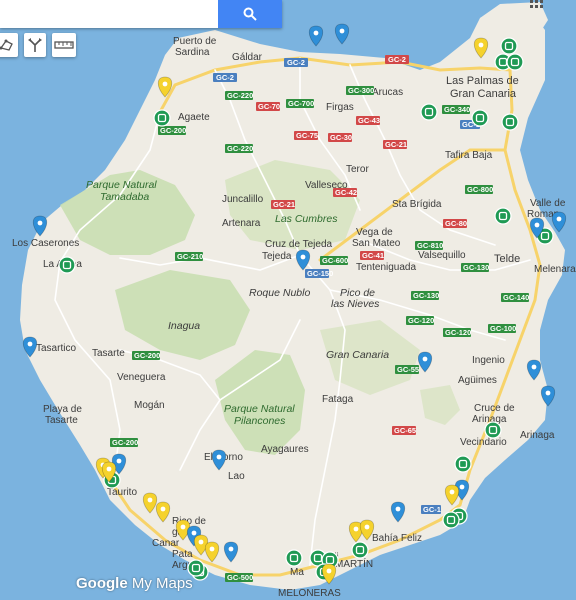 This screenshot has height=600, width=576. Describe the element at coordinates (182, 554) in the screenshot. I see `place-patalavaca: Pata` at that location.